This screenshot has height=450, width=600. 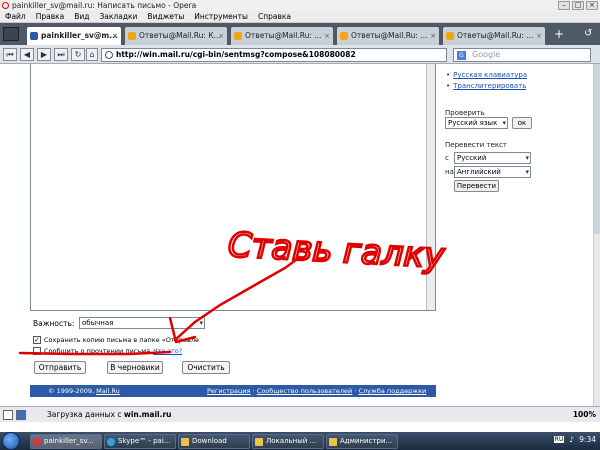 I want to click on loading-prefix: Загрузка данных с, so click(x=85, y=414).